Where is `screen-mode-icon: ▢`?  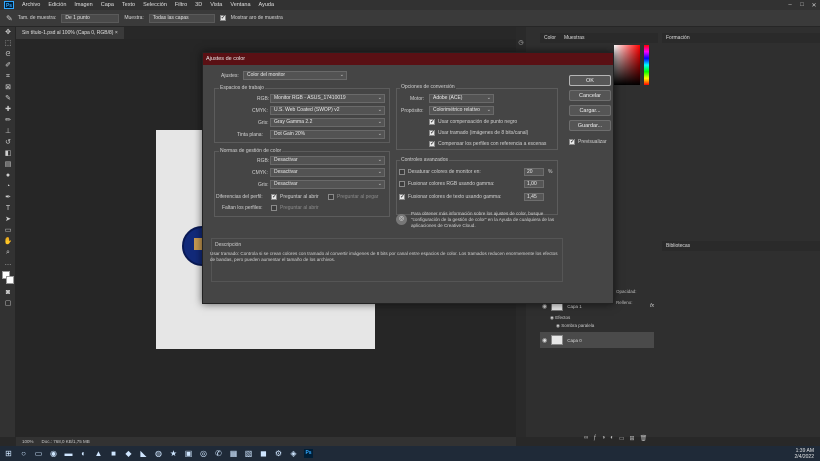 screen-mode-icon: ▢ is located at coordinates (8, 303).